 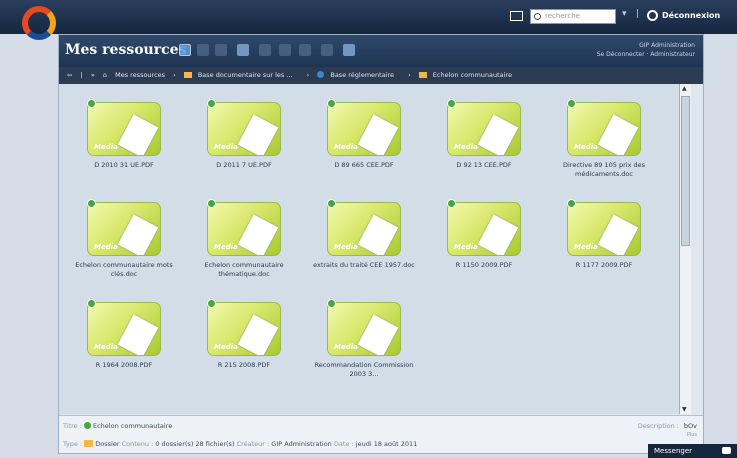 I want to click on add-icon, so click(x=243, y=50).